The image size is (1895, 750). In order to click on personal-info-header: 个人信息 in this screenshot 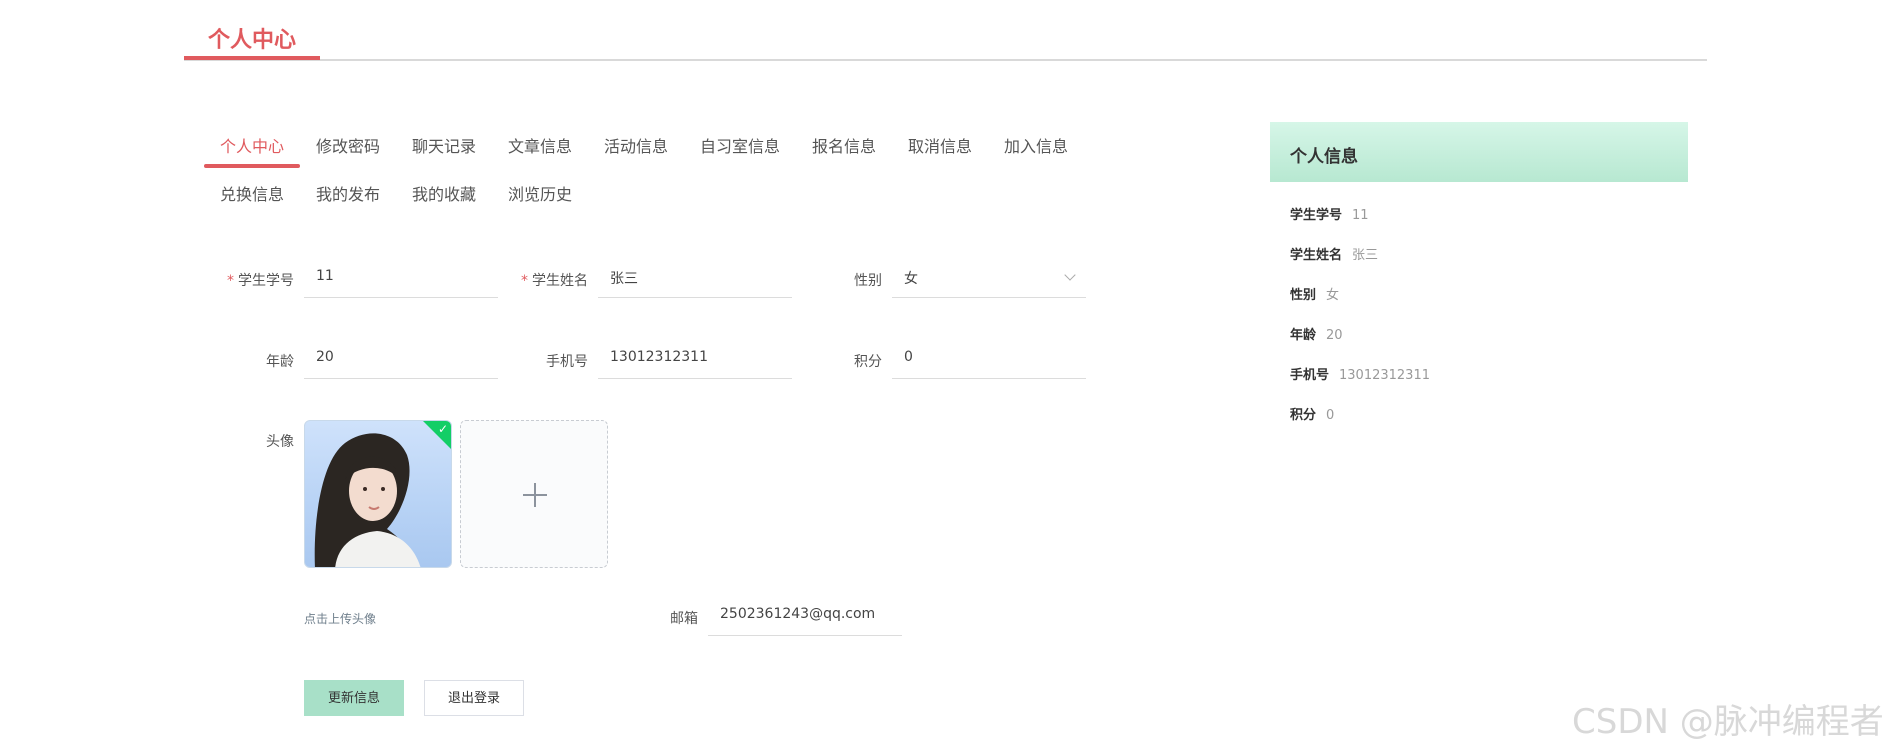, I will do `click(1479, 152)`.